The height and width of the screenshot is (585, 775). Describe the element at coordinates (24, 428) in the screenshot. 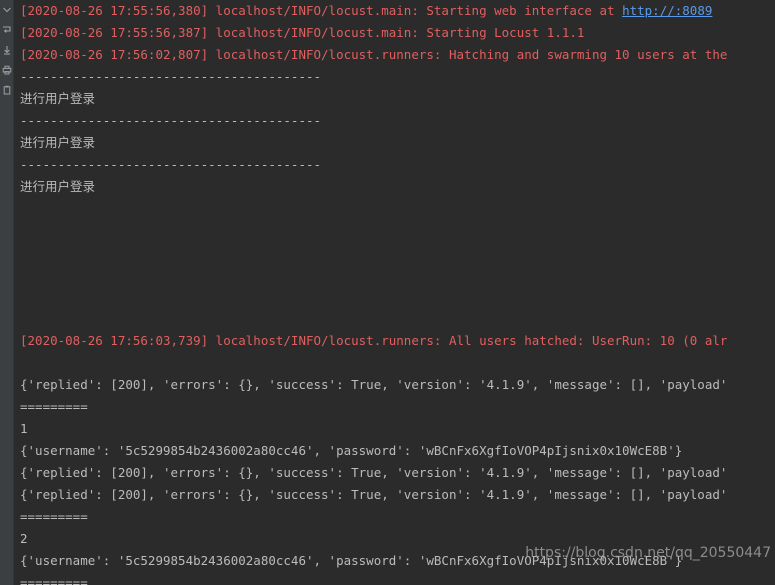

I see `console-line-text: 1` at that location.